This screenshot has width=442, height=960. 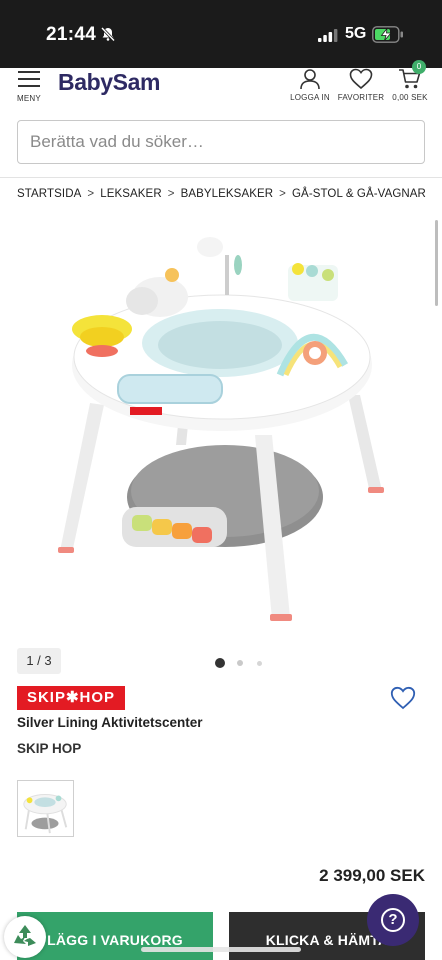 I want to click on add-to-cart-button: LÄGG I VARUKORG, so click(x=115, y=936).